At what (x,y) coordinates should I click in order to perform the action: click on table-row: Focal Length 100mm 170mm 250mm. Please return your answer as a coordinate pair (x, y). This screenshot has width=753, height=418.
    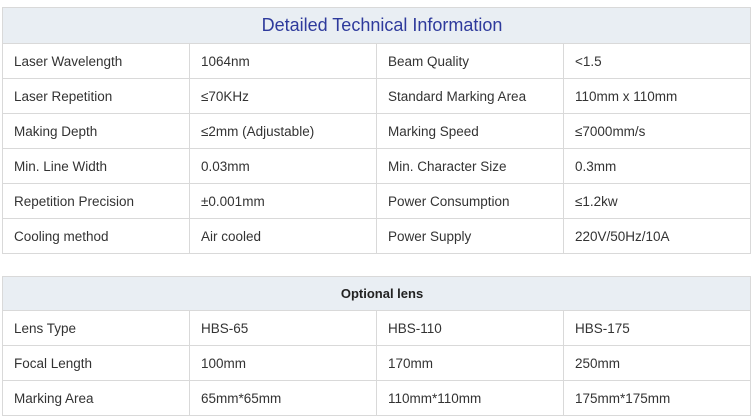
    Looking at the image, I should click on (377, 363).